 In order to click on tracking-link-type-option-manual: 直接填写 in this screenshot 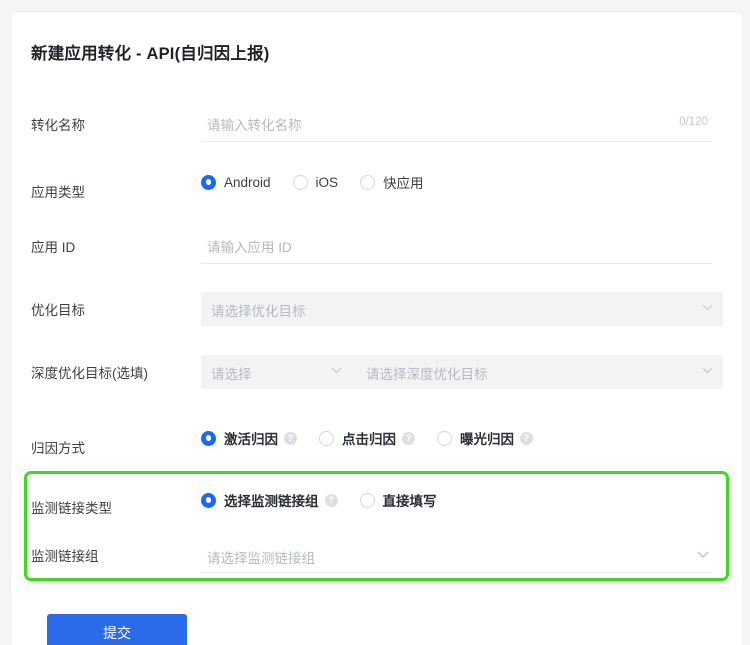, I will do `click(398, 500)`.